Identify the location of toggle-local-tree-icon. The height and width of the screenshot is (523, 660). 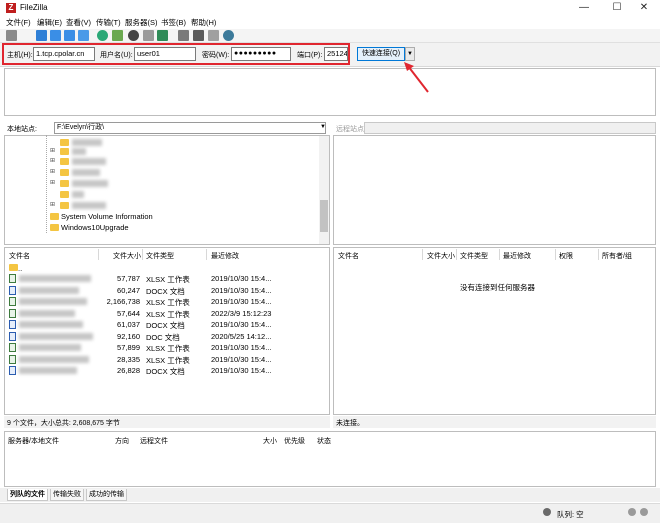
(55, 35).